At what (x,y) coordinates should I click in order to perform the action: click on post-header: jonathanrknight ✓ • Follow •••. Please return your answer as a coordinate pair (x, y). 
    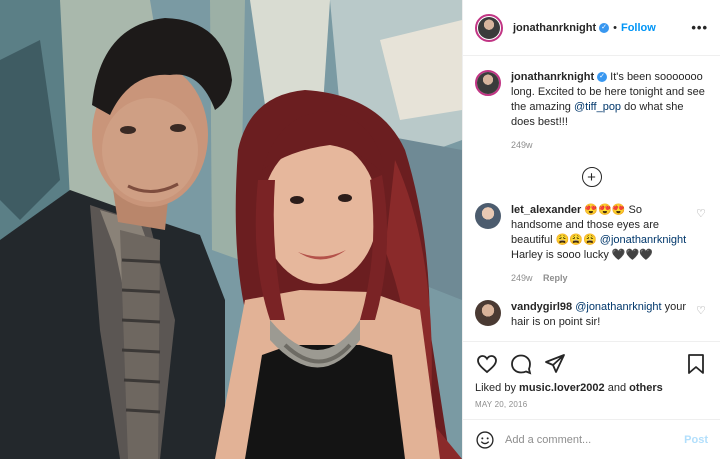
    Looking at the image, I should click on (591, 28).